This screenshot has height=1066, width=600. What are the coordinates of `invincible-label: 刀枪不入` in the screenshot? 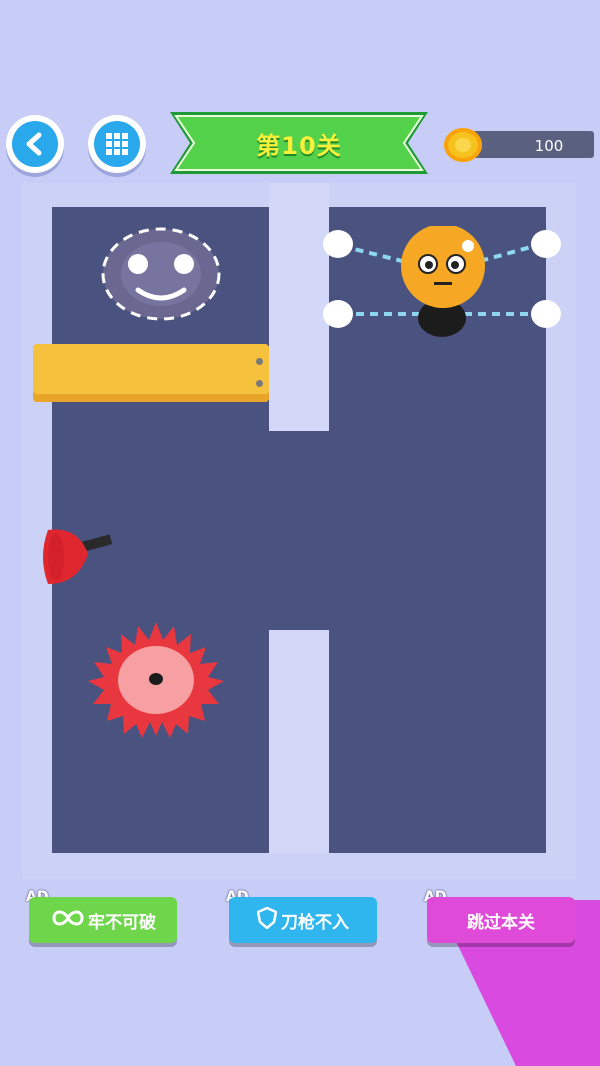 It's located at (315, 922).